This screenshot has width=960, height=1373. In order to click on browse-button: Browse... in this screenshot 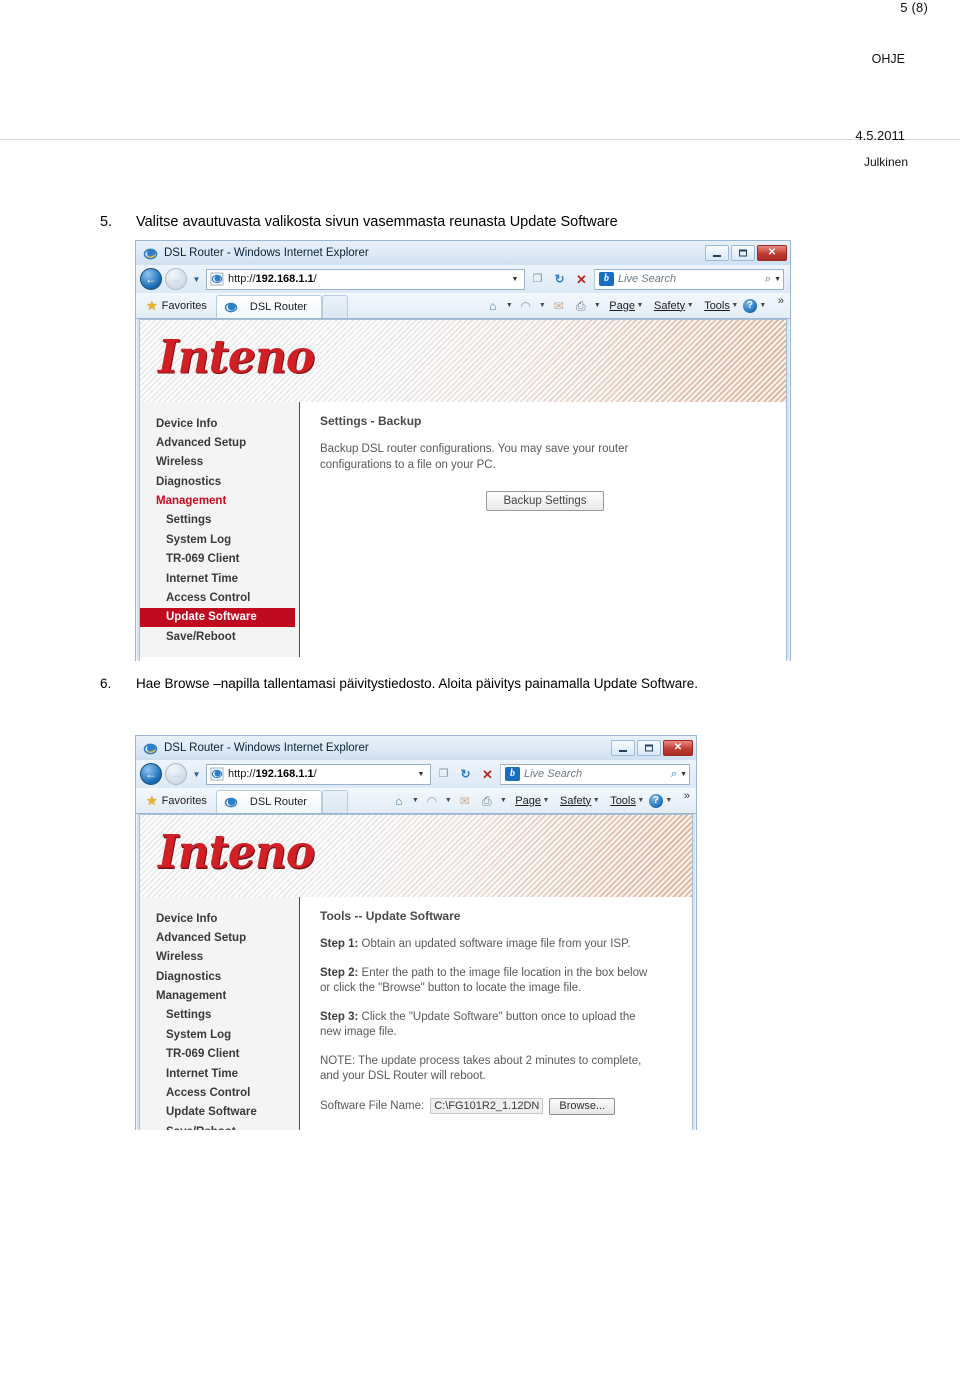, I will do `click(582, 1106)`.